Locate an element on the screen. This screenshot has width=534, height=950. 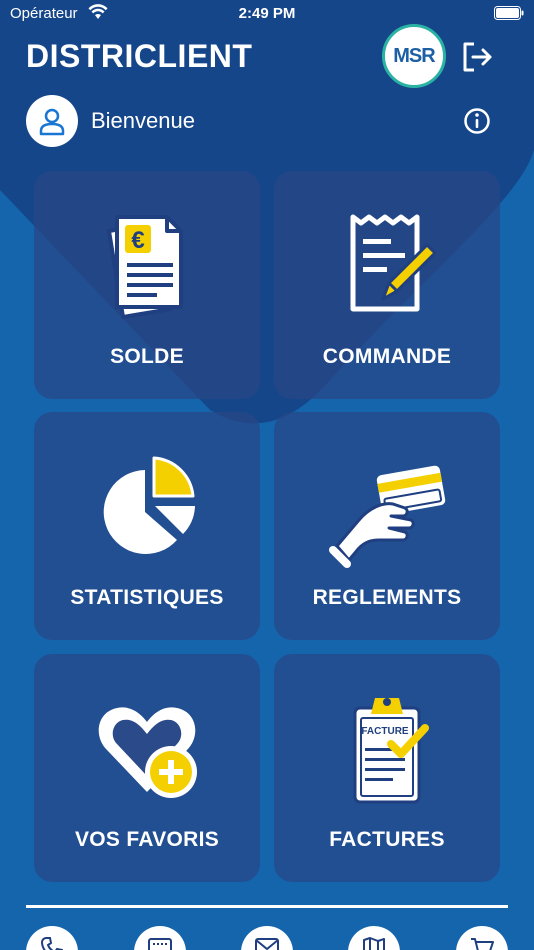
nav-mail-button is located at coordinates (267, 938).